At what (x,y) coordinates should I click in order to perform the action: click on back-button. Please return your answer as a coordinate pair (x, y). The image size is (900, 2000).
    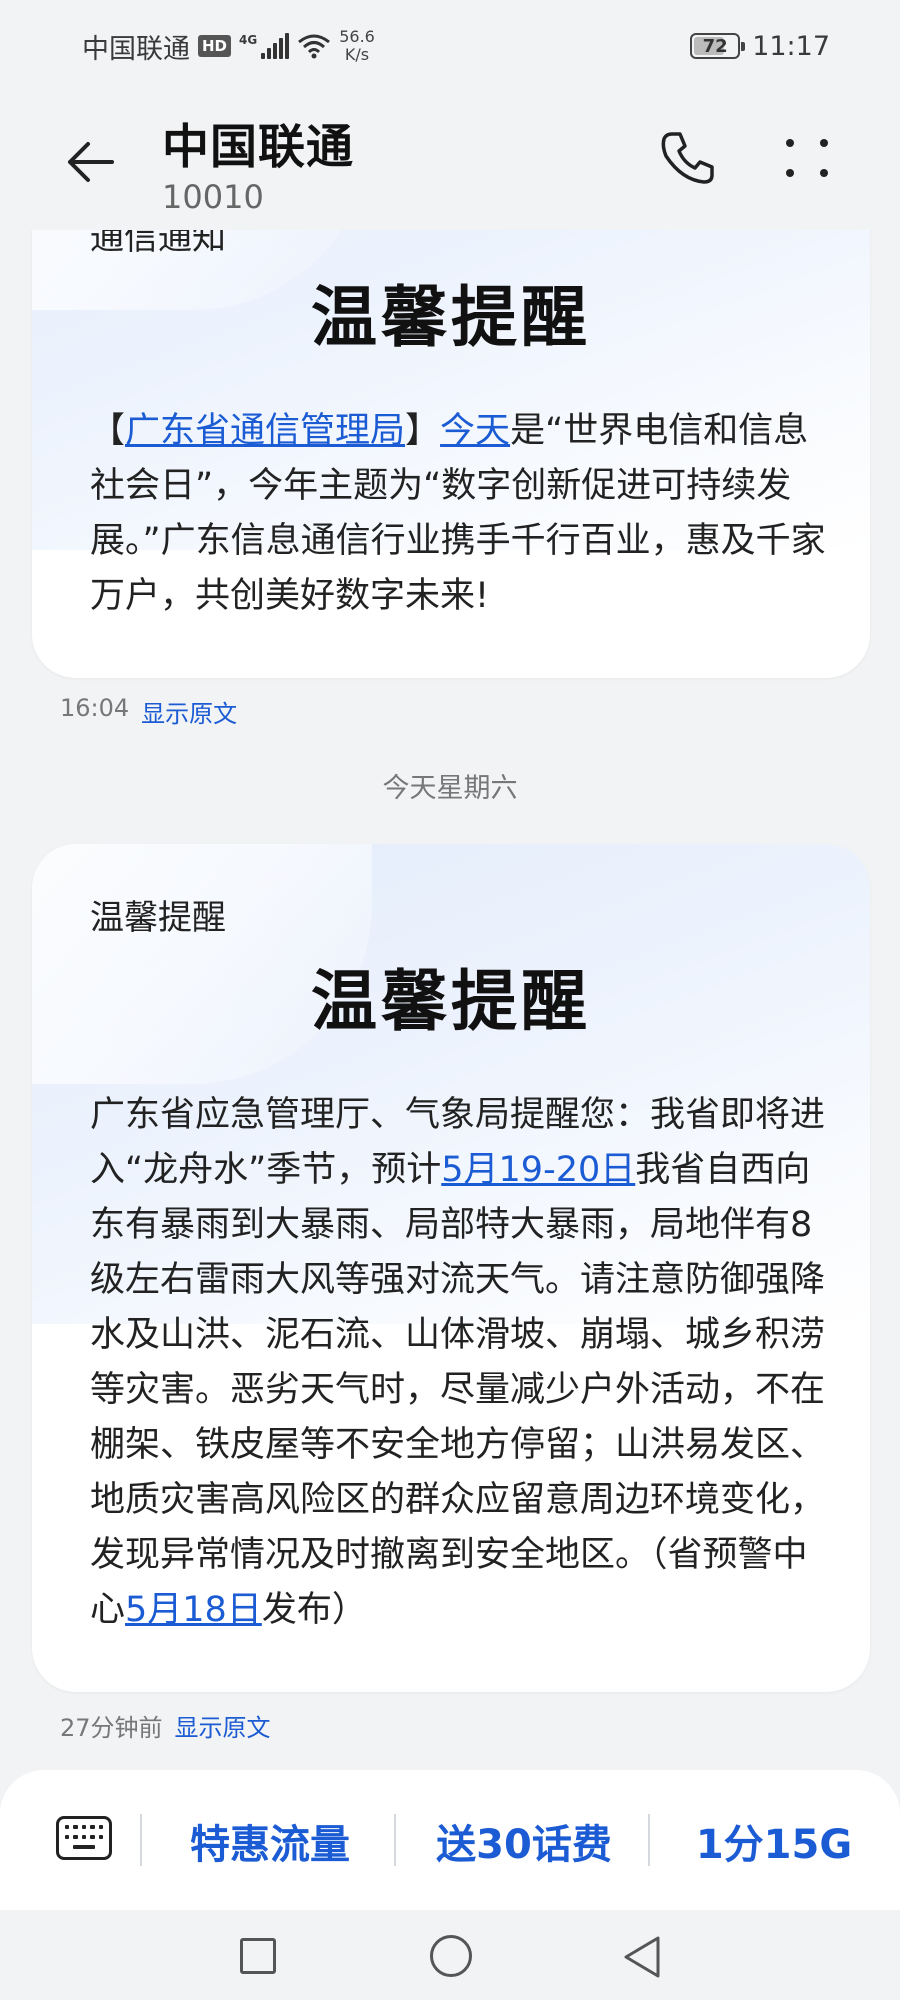
    Looking at the image, I should click on (90, 162).